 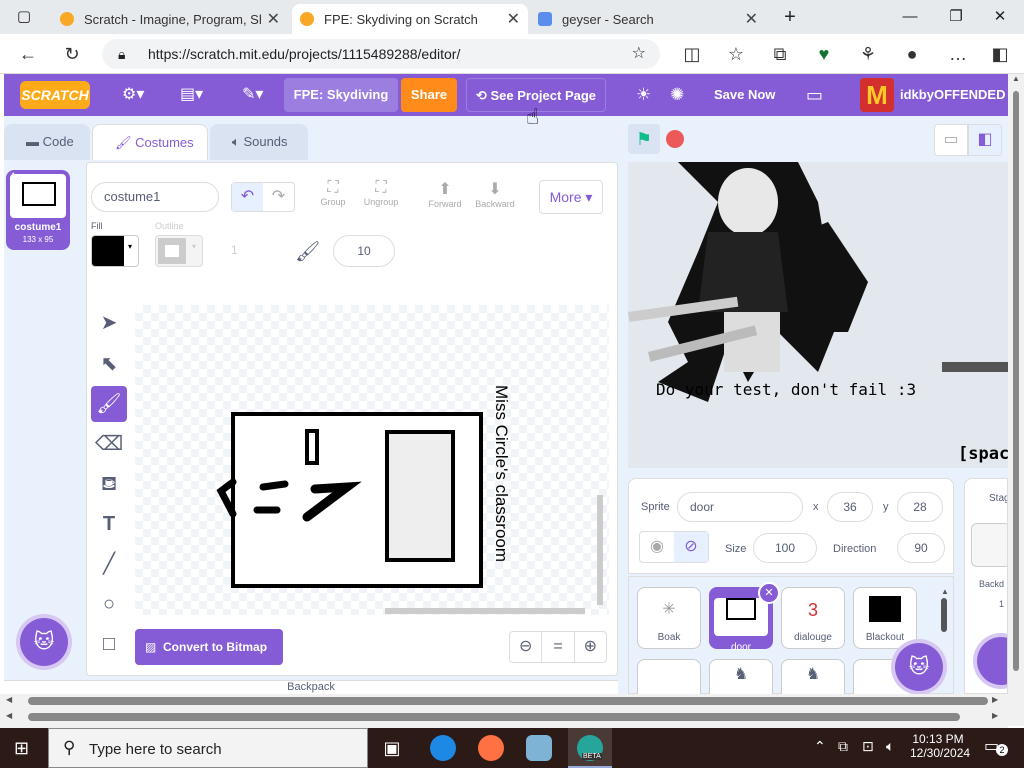 What do you see at coordinates (669, 618) in the screenshot?
I see `sprite-tile: ✳ Boak` at bounding box center [669, 618].